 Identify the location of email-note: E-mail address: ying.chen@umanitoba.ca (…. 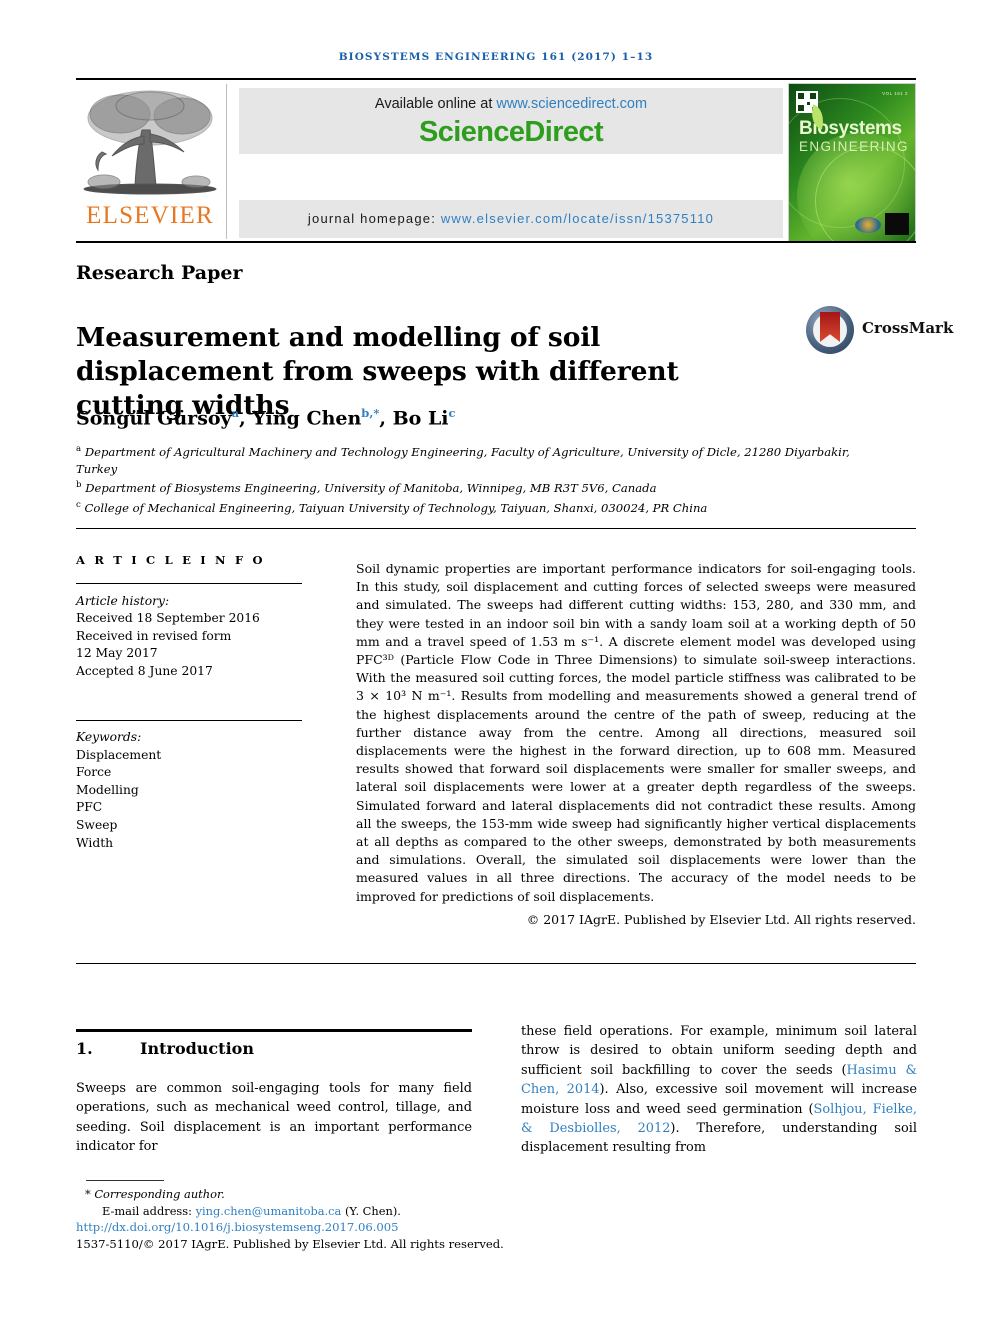
(296, 1211).